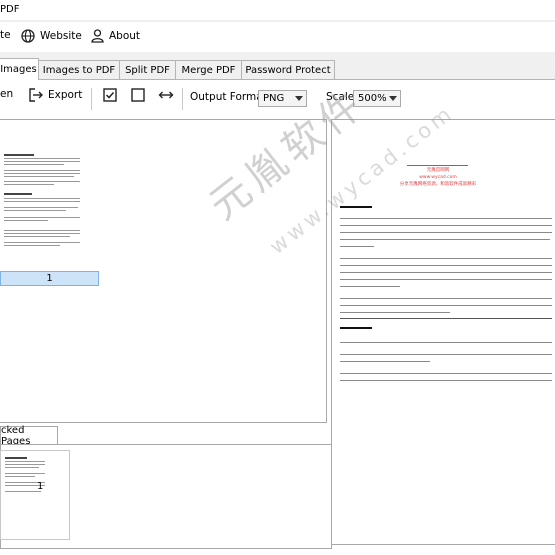  I want to click on swap-arrows-icon, so click(166, 95).